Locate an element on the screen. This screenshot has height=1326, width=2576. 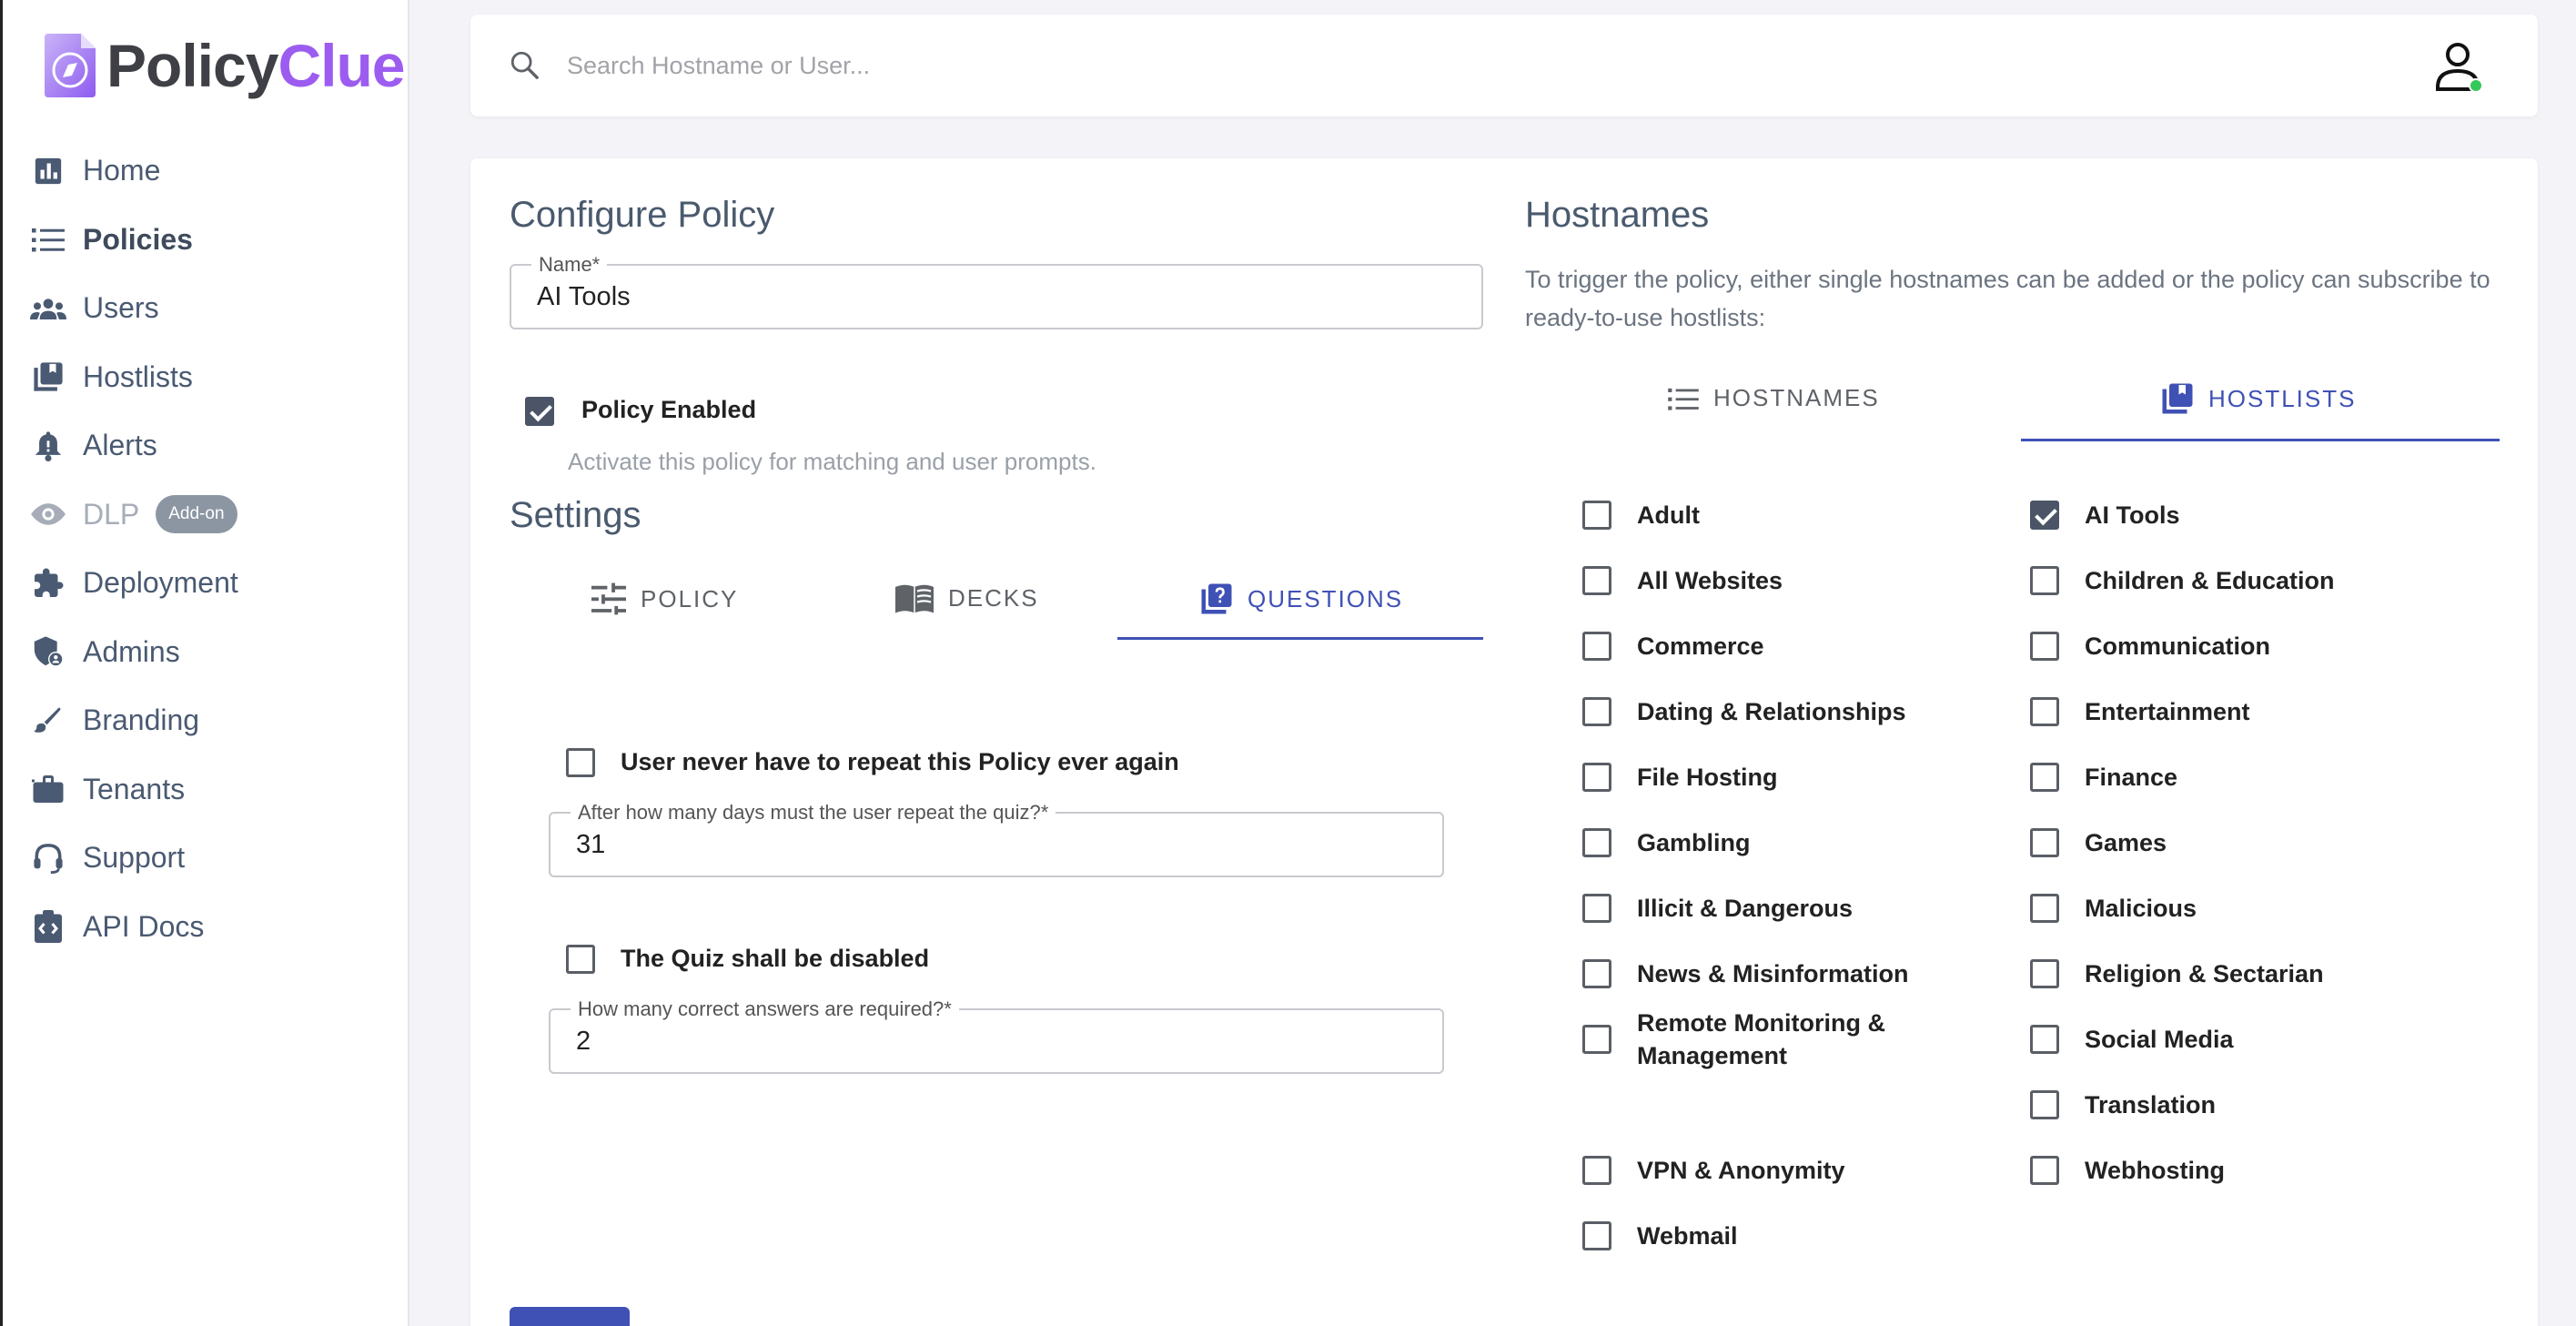
tab-hostnames-label: HOSTNAMES is located at coordinates (1796, 398).